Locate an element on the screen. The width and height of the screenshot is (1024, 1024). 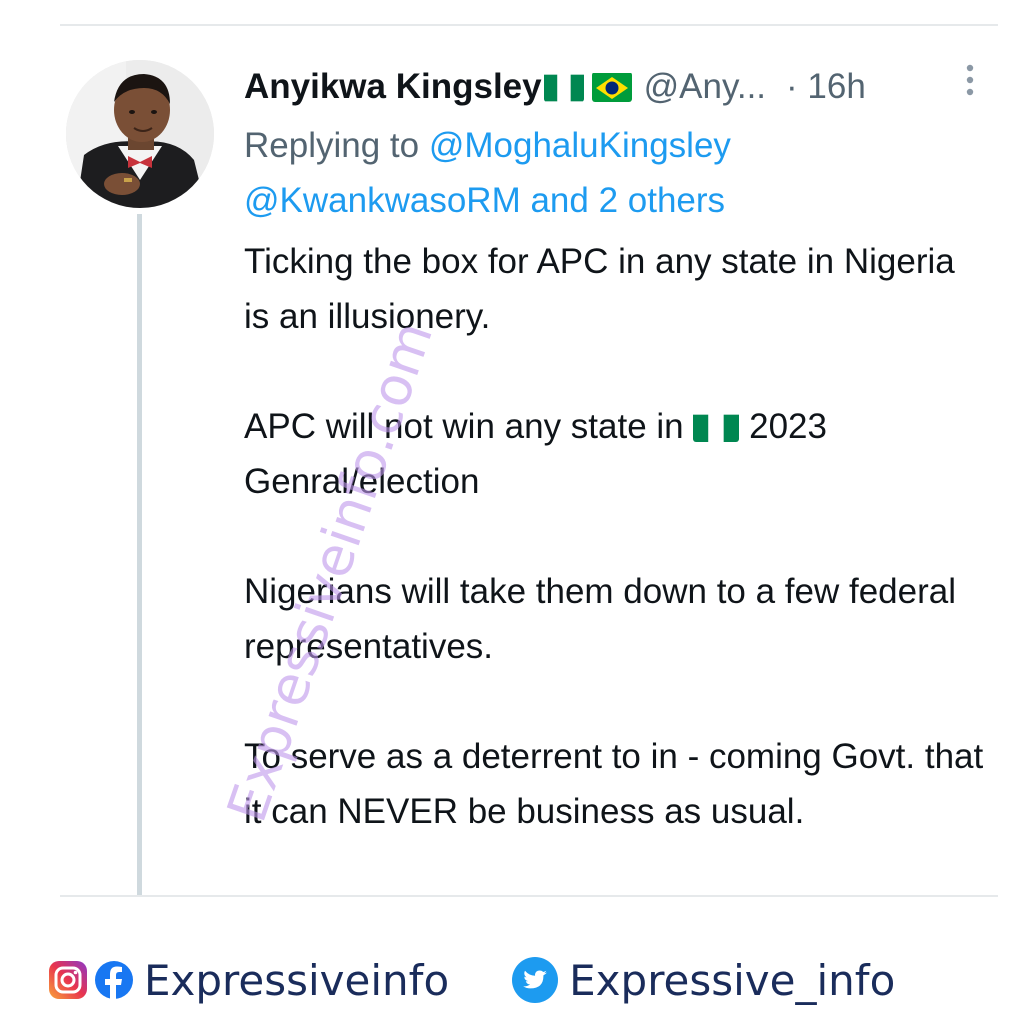
display-name: Anyikwa Kingsley is located at coordinates (393, 87).